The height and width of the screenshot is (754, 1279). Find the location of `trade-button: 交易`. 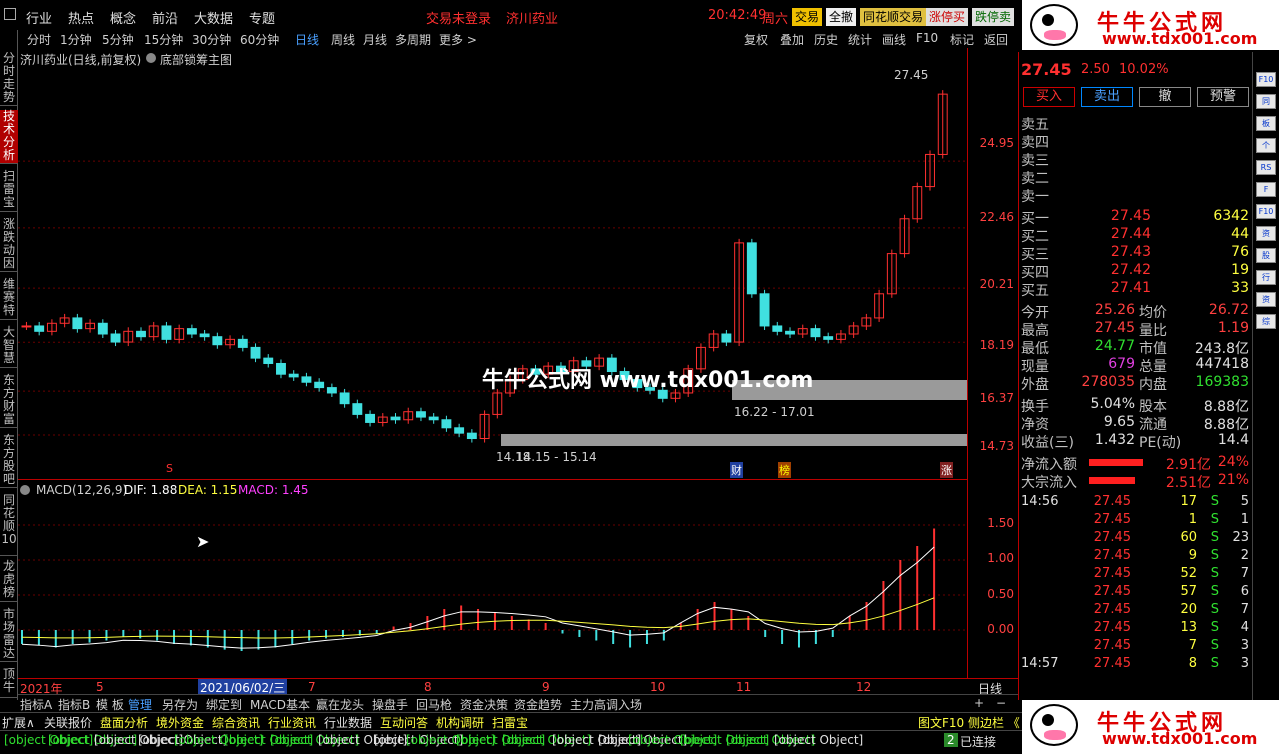

trade-button: 交易 is located at coordinates (807, 17).